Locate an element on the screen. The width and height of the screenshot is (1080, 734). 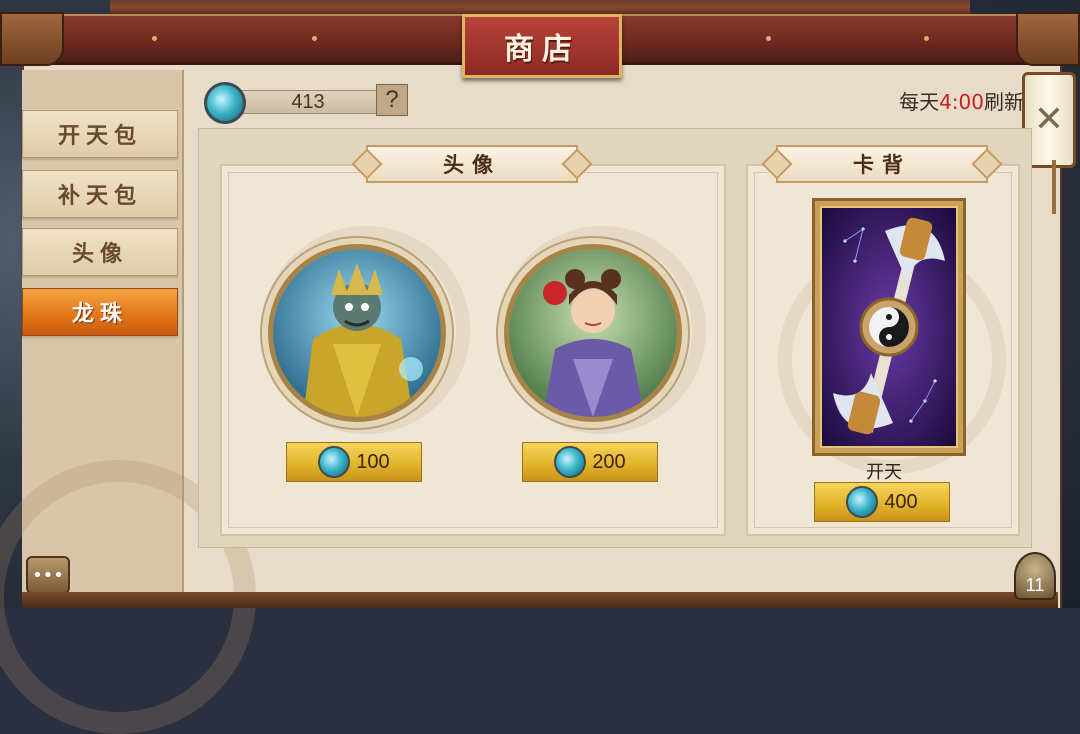
tab-dragon-orb: 龙珠 is located at coordinates (100, 312).